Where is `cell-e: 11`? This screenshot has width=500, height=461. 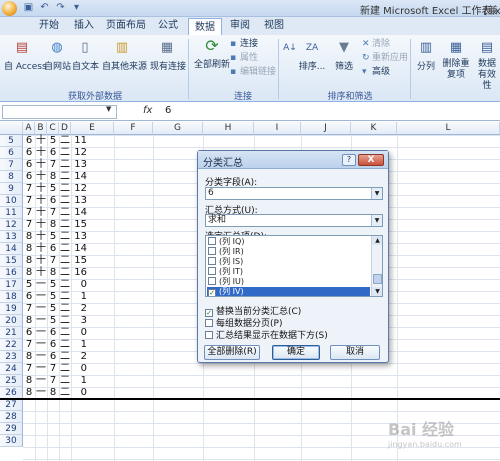 cell-e: 11 is located at coordinates (80, 141).